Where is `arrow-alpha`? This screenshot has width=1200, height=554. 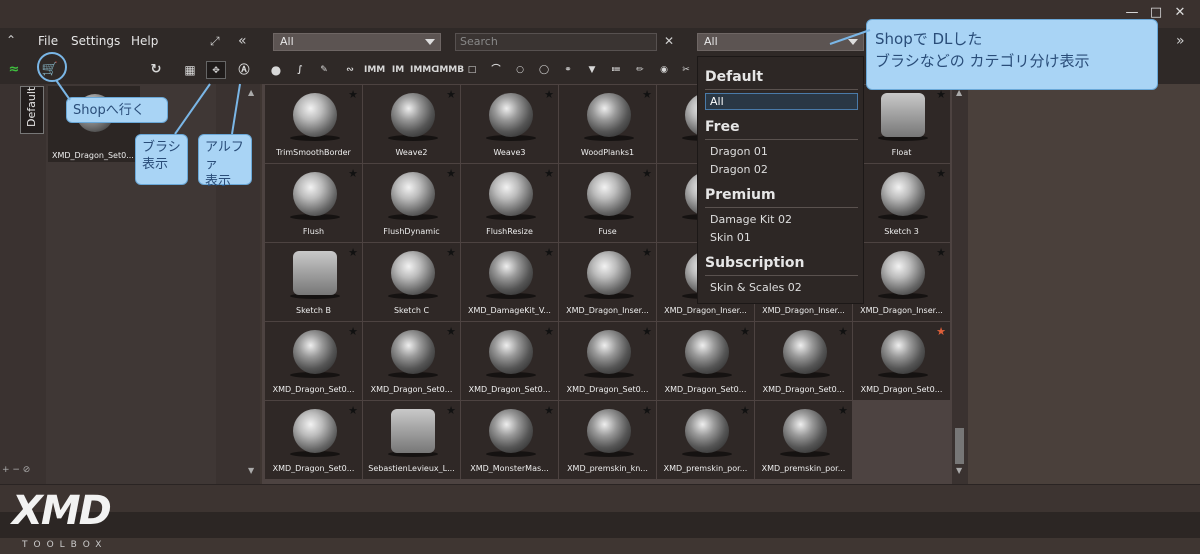 arrow-alpha is located at coordinates (236, 109).